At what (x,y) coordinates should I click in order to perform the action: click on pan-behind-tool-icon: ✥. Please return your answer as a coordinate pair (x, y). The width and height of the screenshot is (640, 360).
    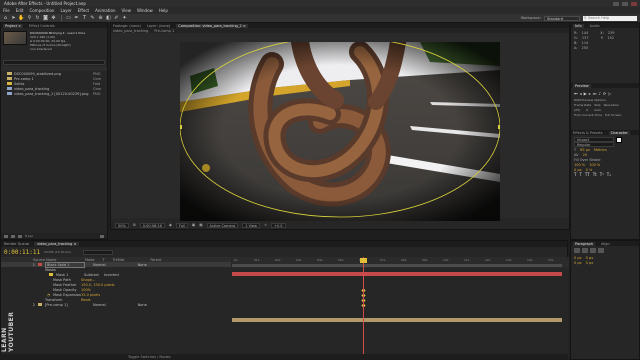
    Looking at the image, I should click on (53, 18).